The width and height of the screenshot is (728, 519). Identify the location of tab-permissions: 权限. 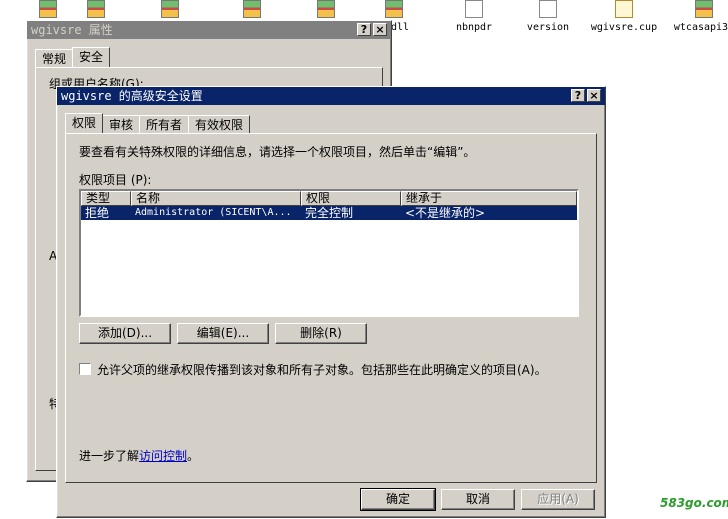
(84, 123).